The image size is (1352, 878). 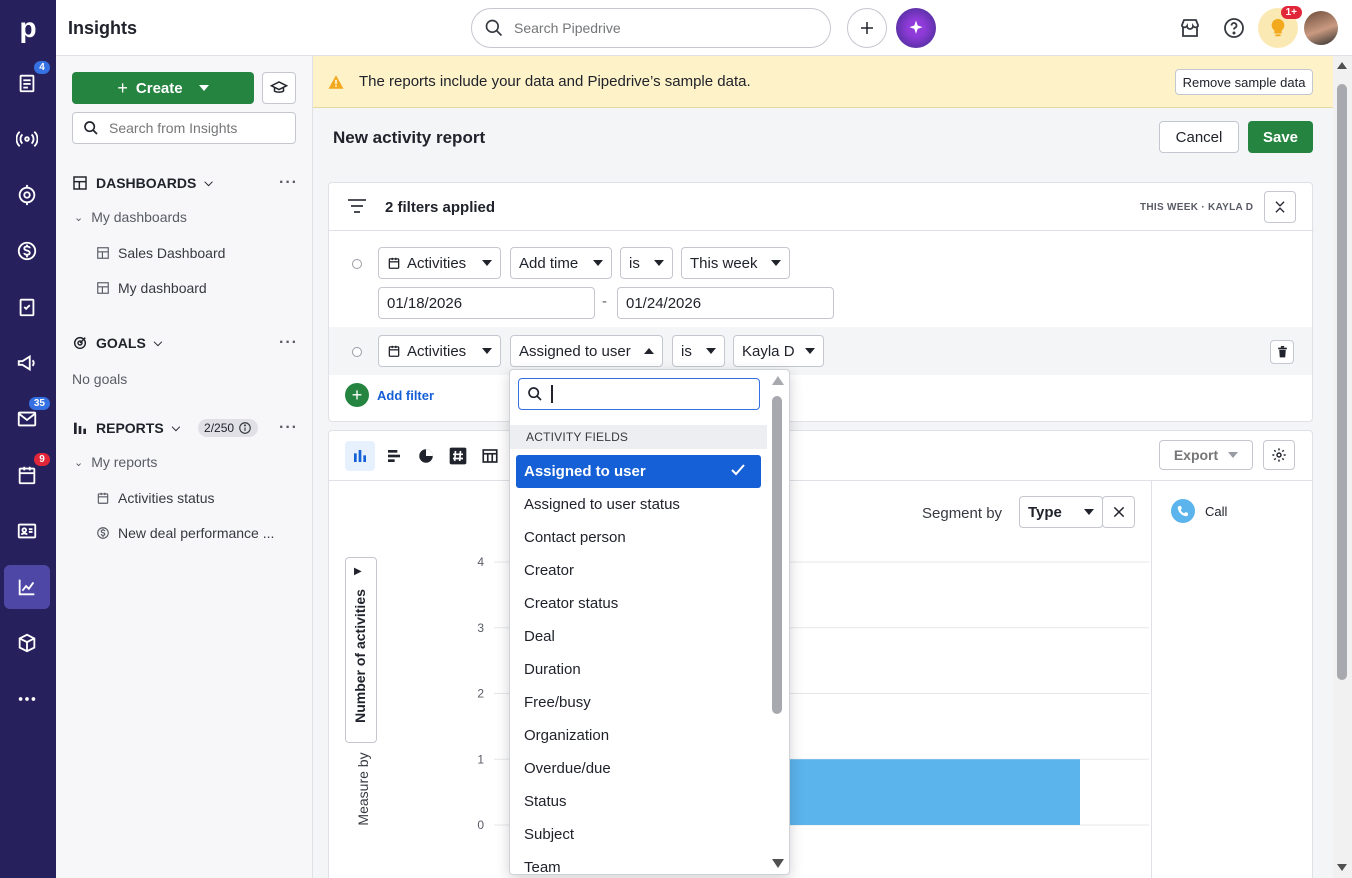 I want to click on goals-section-header: GOALS ⌵ ···, so click(x=185, y=343).